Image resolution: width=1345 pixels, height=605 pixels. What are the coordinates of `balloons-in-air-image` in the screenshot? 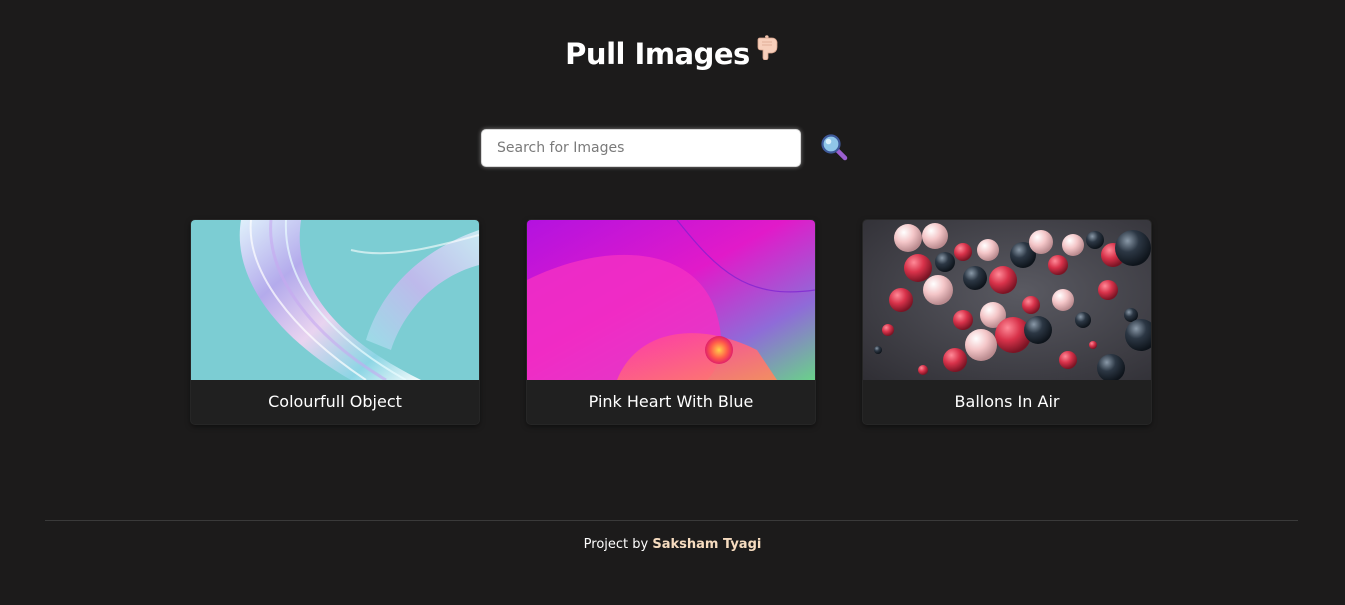 It's located at (1007, 300).